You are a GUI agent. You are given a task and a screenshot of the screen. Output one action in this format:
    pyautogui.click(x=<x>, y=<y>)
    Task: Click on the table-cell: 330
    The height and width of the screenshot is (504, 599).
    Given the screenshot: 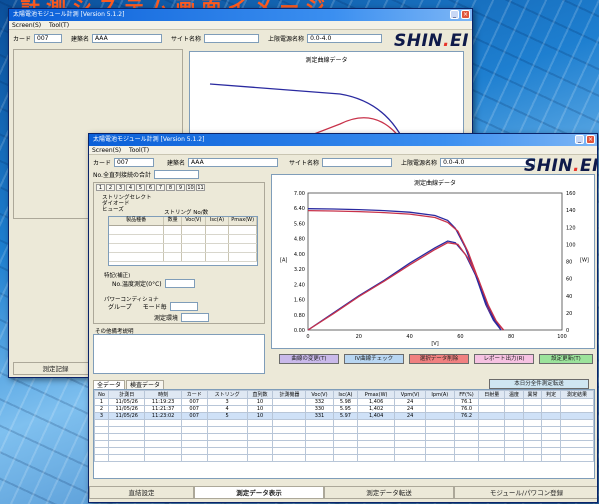 What is the action you would take?
    pyautogui.click(x=319, y=409)
    